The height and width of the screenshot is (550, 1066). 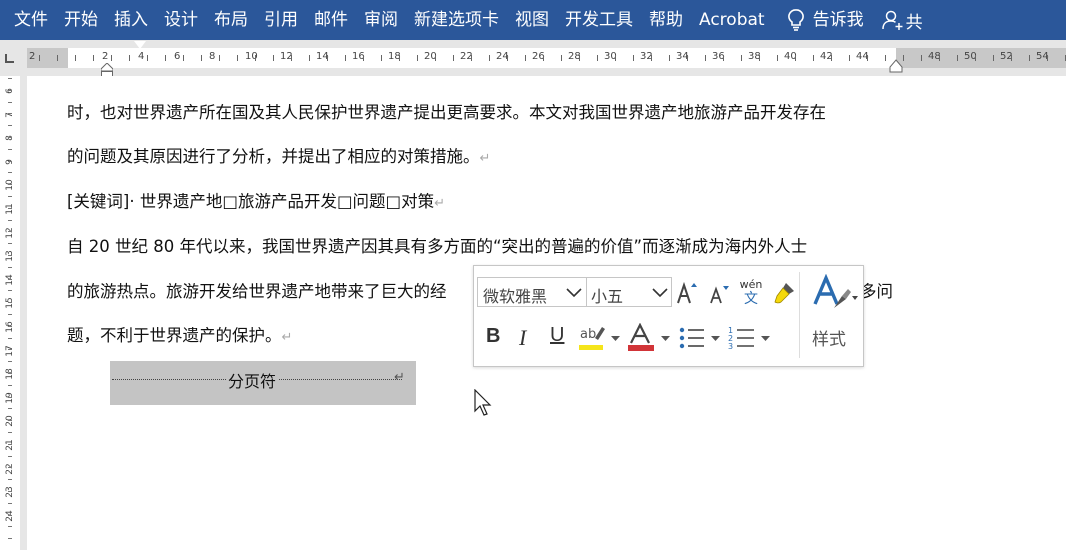 What do you see at coordinates (10, 421) in the screenshot?
I see `vertical-ruler-number: 20` at bounding box center [10, 421].